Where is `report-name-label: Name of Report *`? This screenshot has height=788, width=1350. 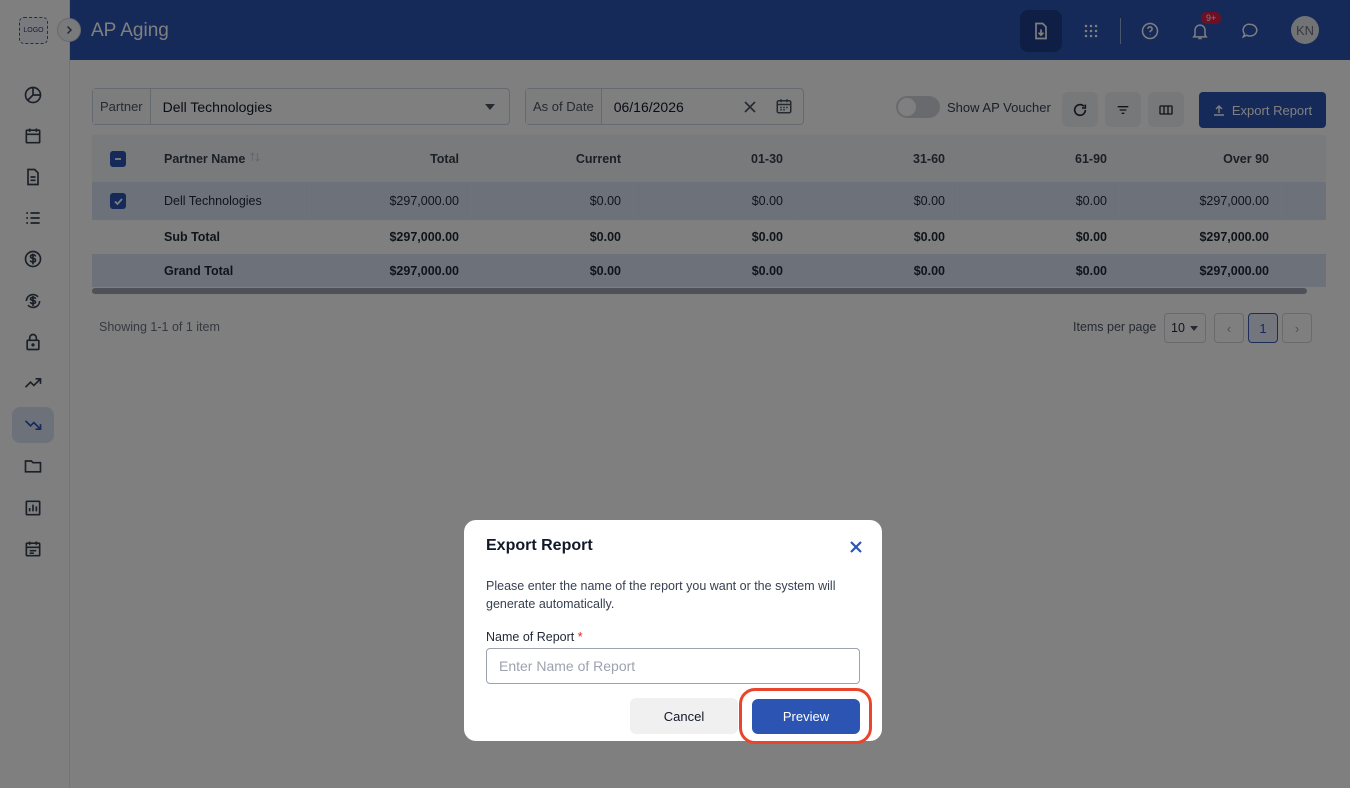
report-name-label: Name of Report * is located at coordinates (534, 637).